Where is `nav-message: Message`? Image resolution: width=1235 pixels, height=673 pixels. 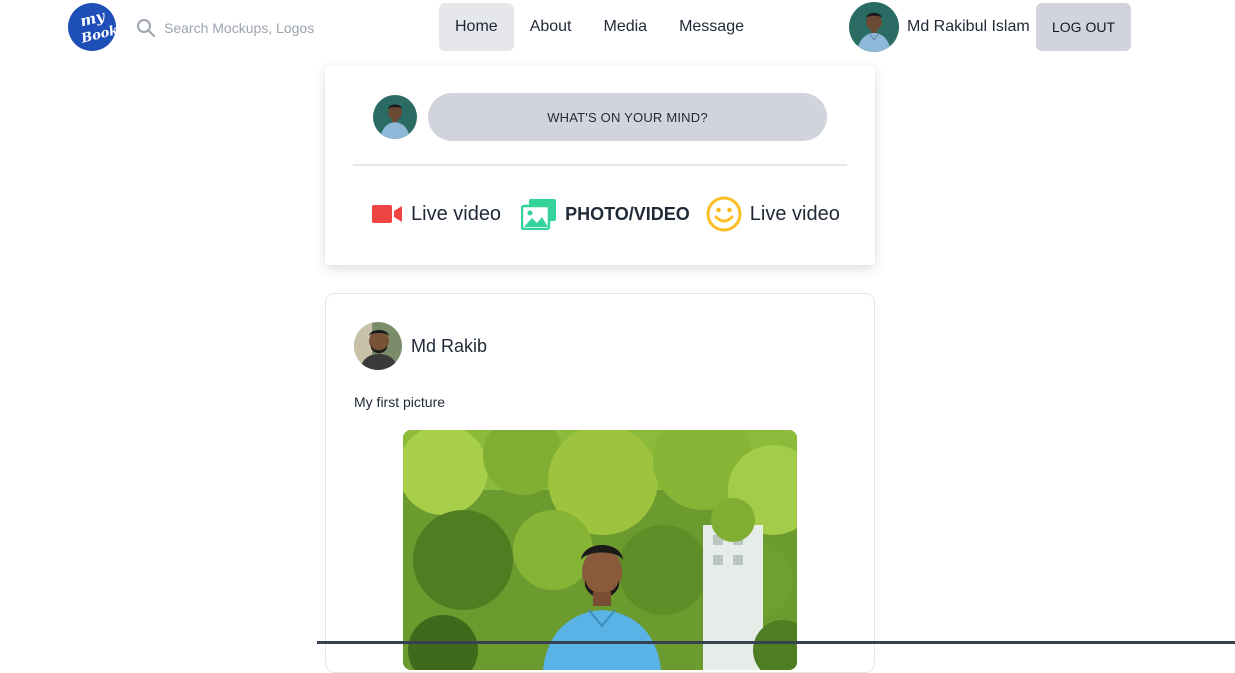
nav-message: Message is located at coordinates (711, 27).